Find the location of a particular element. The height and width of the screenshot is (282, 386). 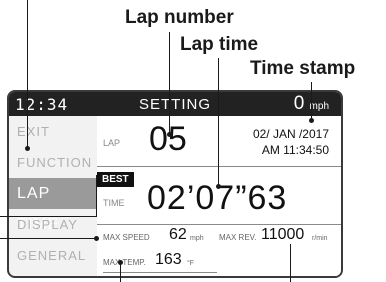

timestamp-time: AM 11:34:50 is located at coordinates (295, 150).